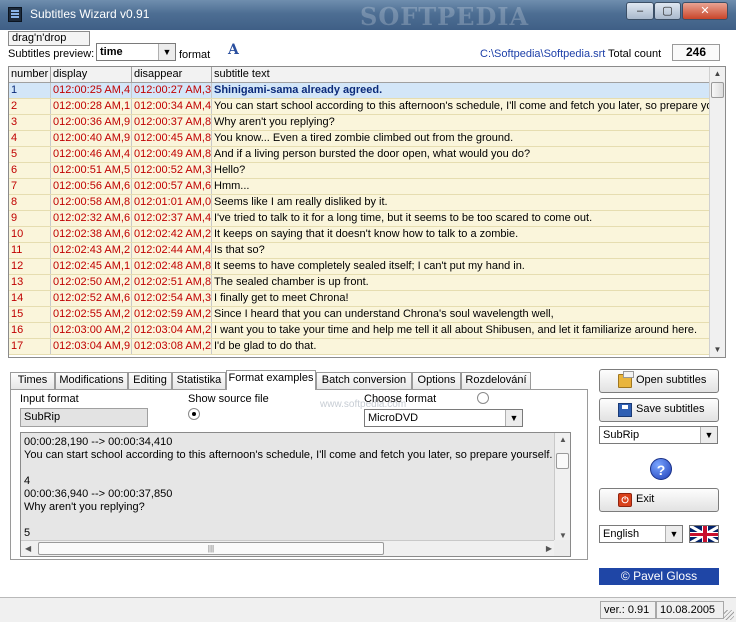 The width and height of the screenshot is (736, 622). I want to click on row-disappear-time: 012:00:45 AM,8, so click(172, 138).